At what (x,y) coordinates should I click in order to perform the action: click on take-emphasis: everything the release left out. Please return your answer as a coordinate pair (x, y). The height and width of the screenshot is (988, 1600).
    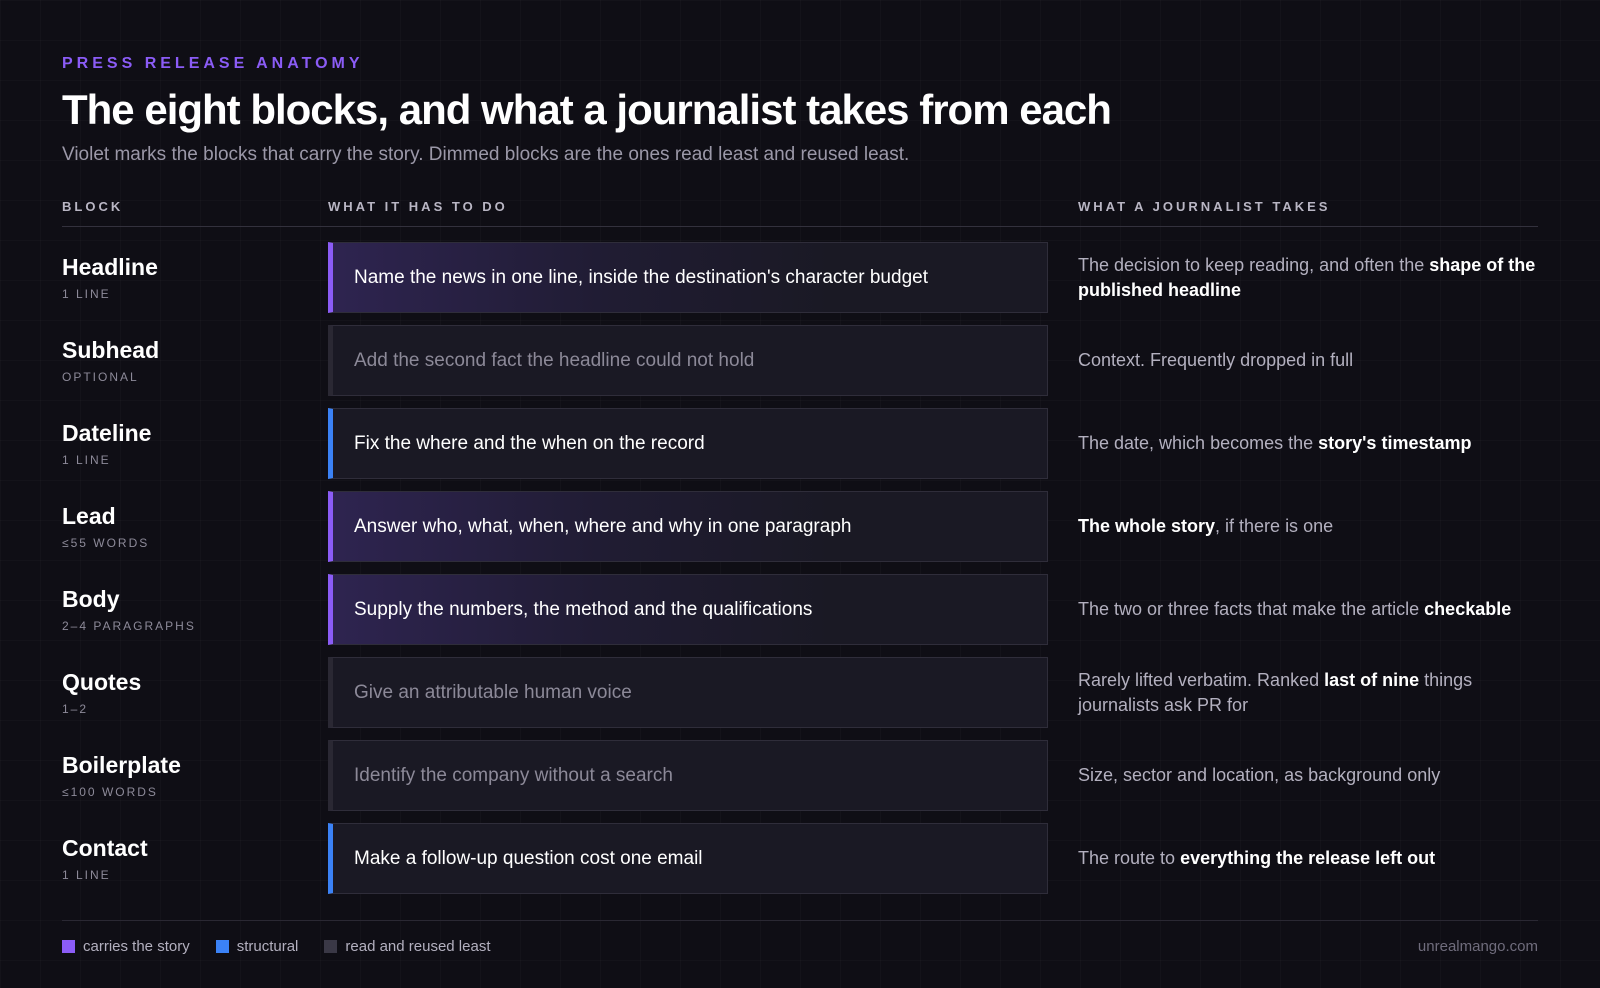
    Looking at the image, I should click on (1308, 858).